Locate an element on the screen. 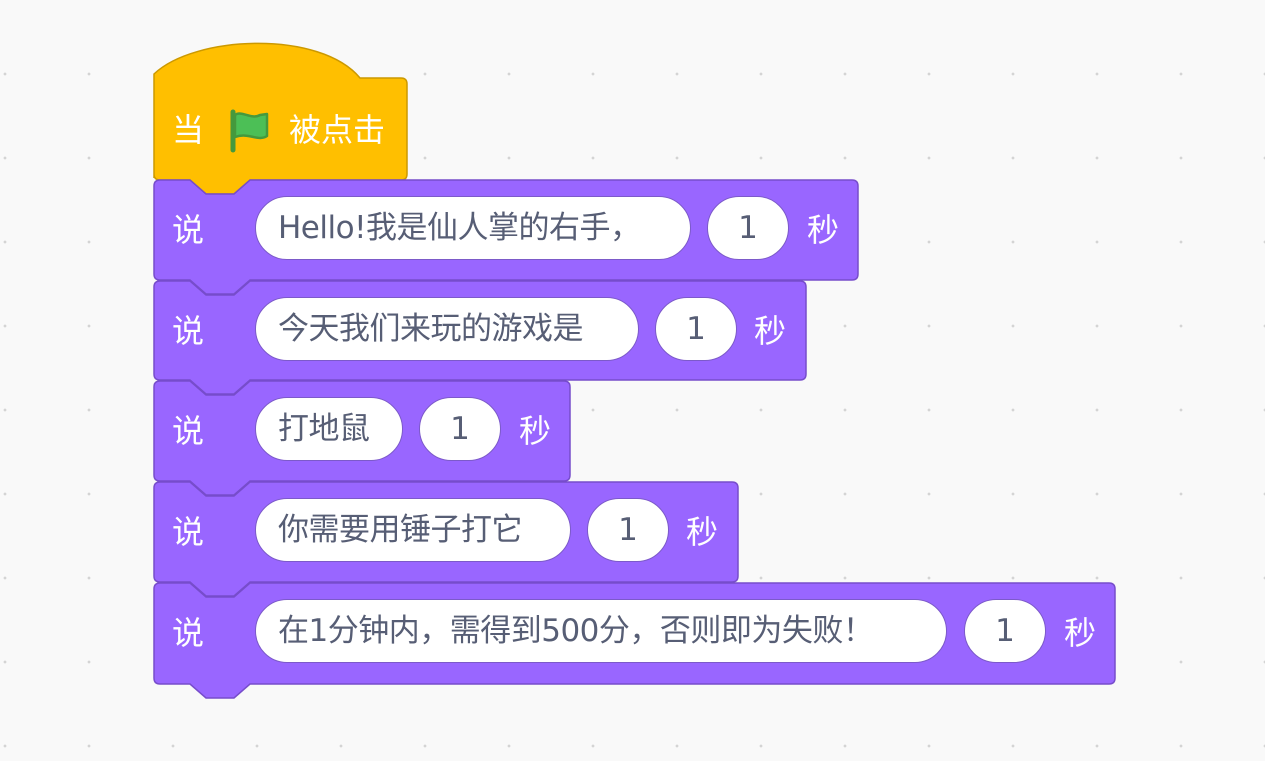  message-input: Hello!我是仙人掌的右手， is located at coordinates (473, 228).